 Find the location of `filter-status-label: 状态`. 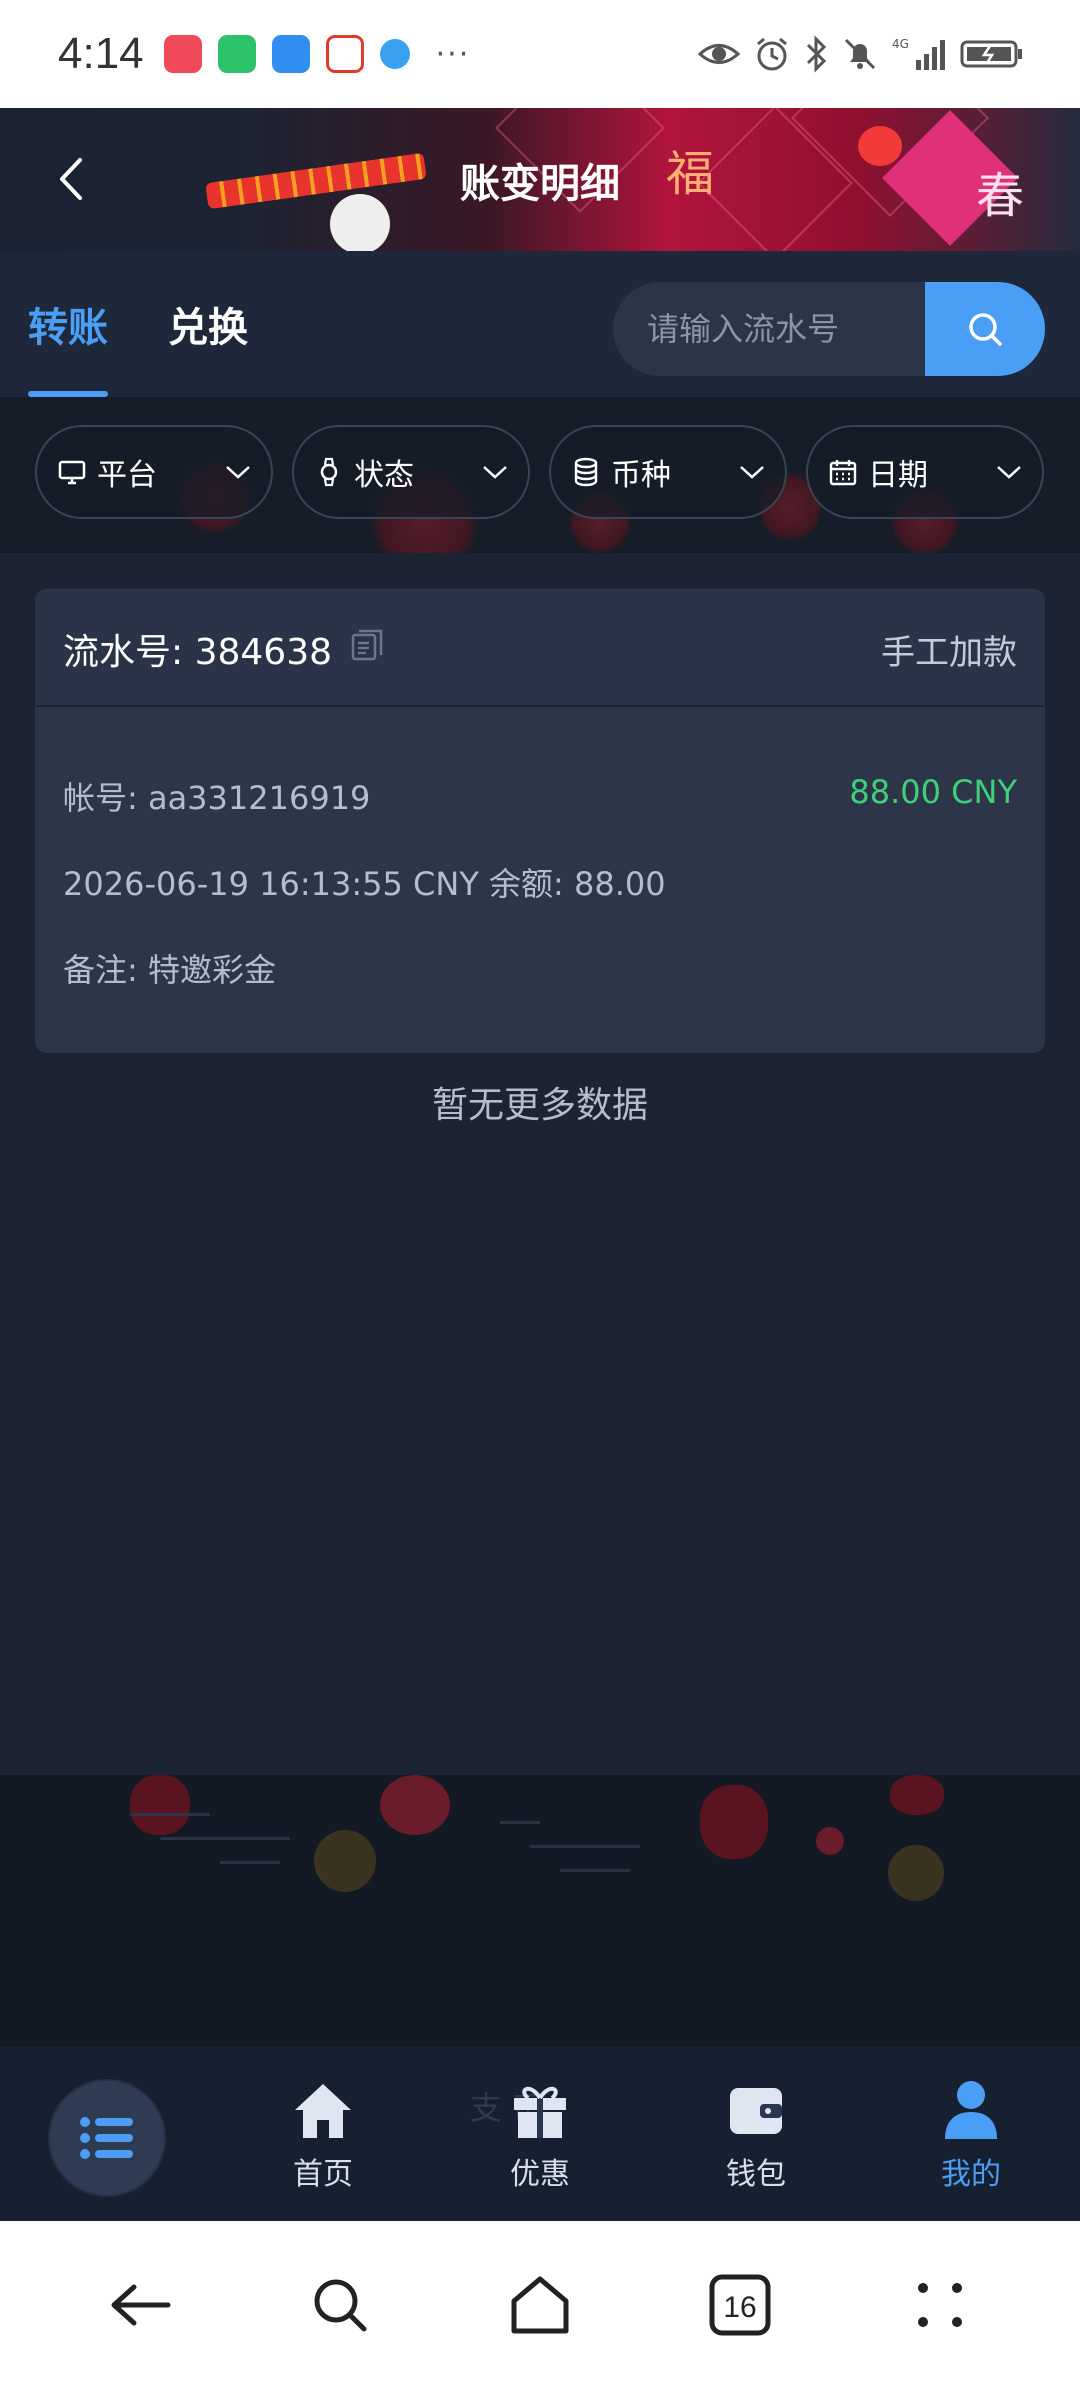

filter-status-label: 状态 is located at coordinates (384, 475).